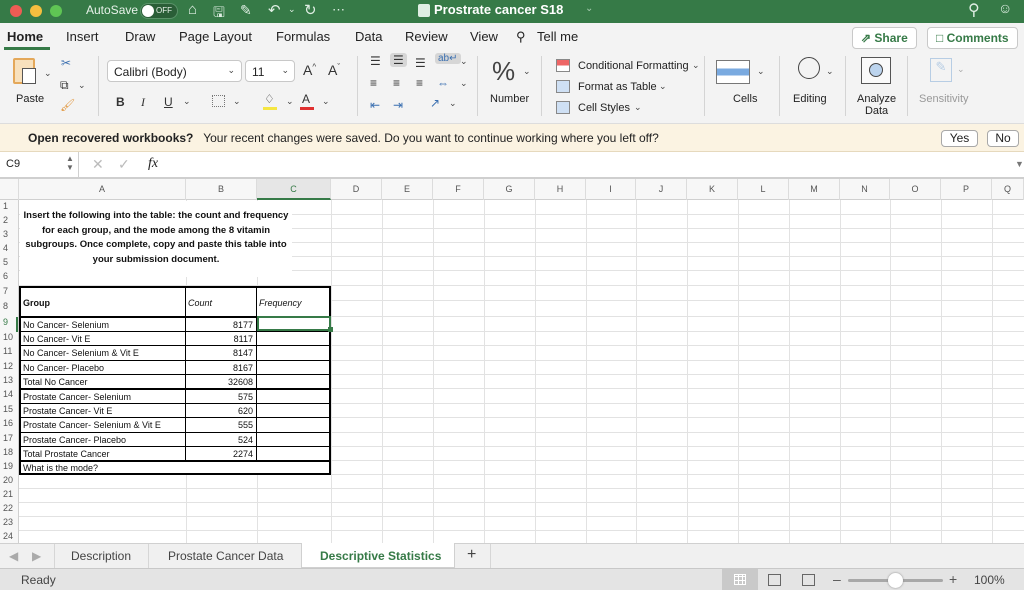 This screenshot has height=590, width=1024. I want to click on table-row-group: No Cancer- Placebo, so click(102, 367).